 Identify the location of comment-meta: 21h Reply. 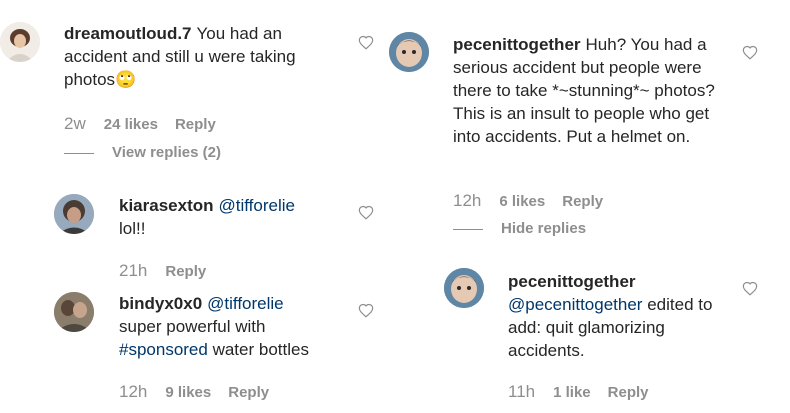
(171, 271).